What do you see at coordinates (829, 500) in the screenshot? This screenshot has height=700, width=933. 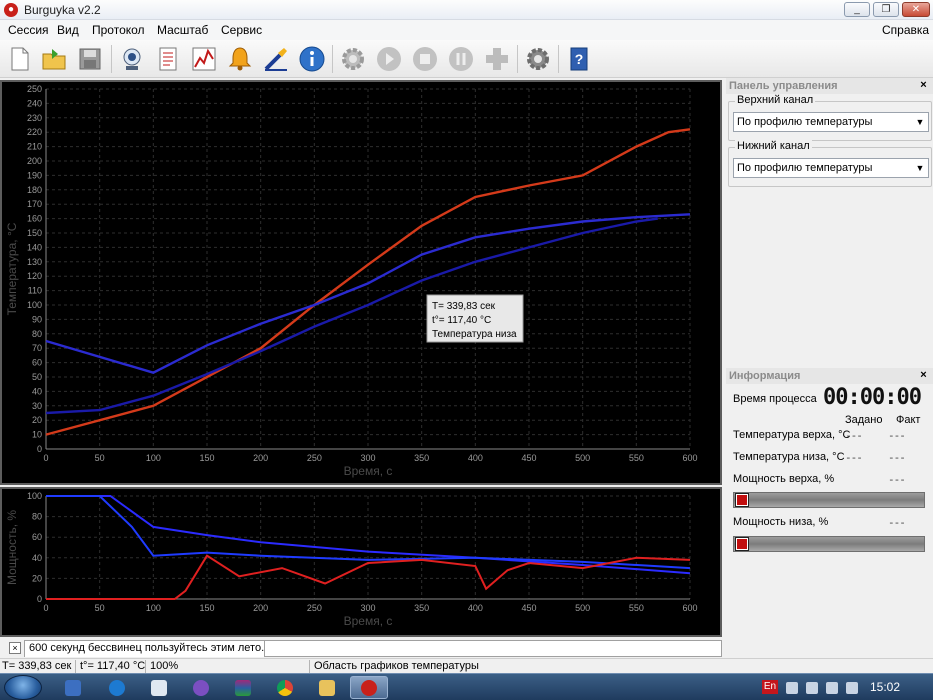 I see `power-top-bar` at bounding box center [829, 500].